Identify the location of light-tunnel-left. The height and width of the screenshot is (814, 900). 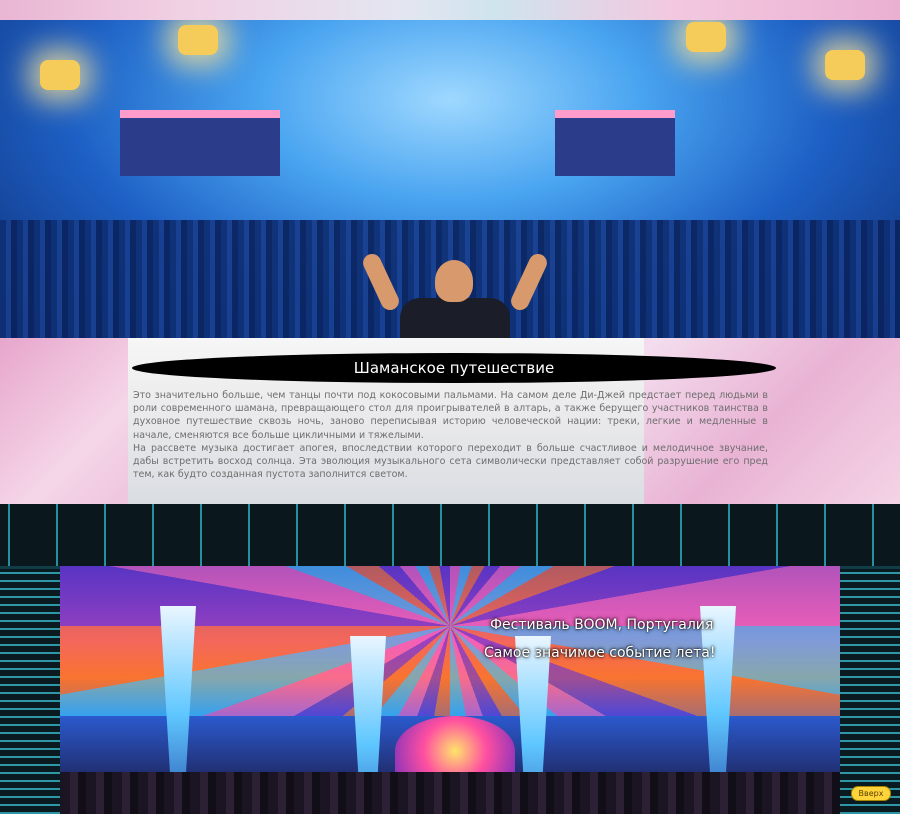
(30, 690).